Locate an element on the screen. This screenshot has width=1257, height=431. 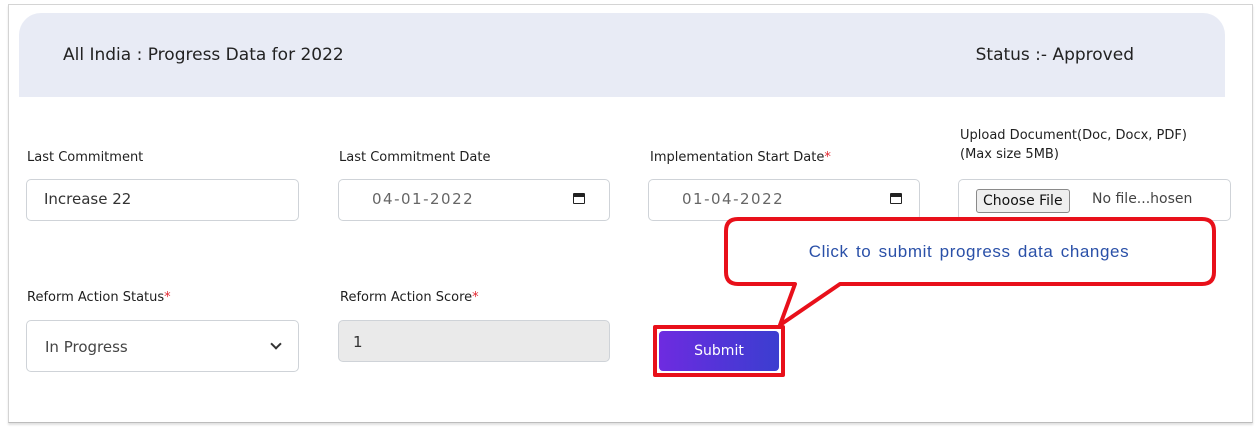
callout-bubble is located at coordinates (970, 272).